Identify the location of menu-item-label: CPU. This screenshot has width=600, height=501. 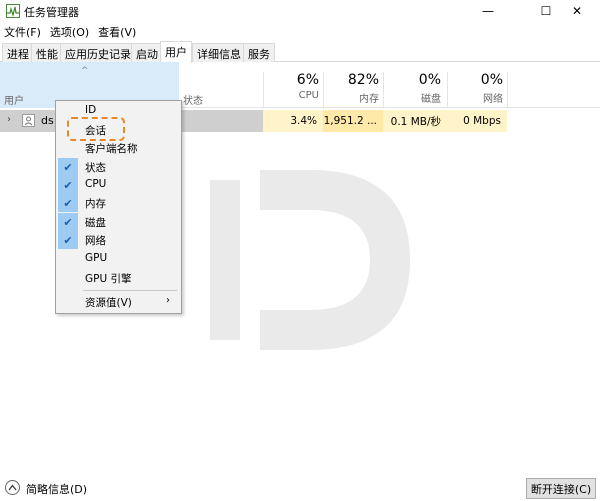
(96, 184).